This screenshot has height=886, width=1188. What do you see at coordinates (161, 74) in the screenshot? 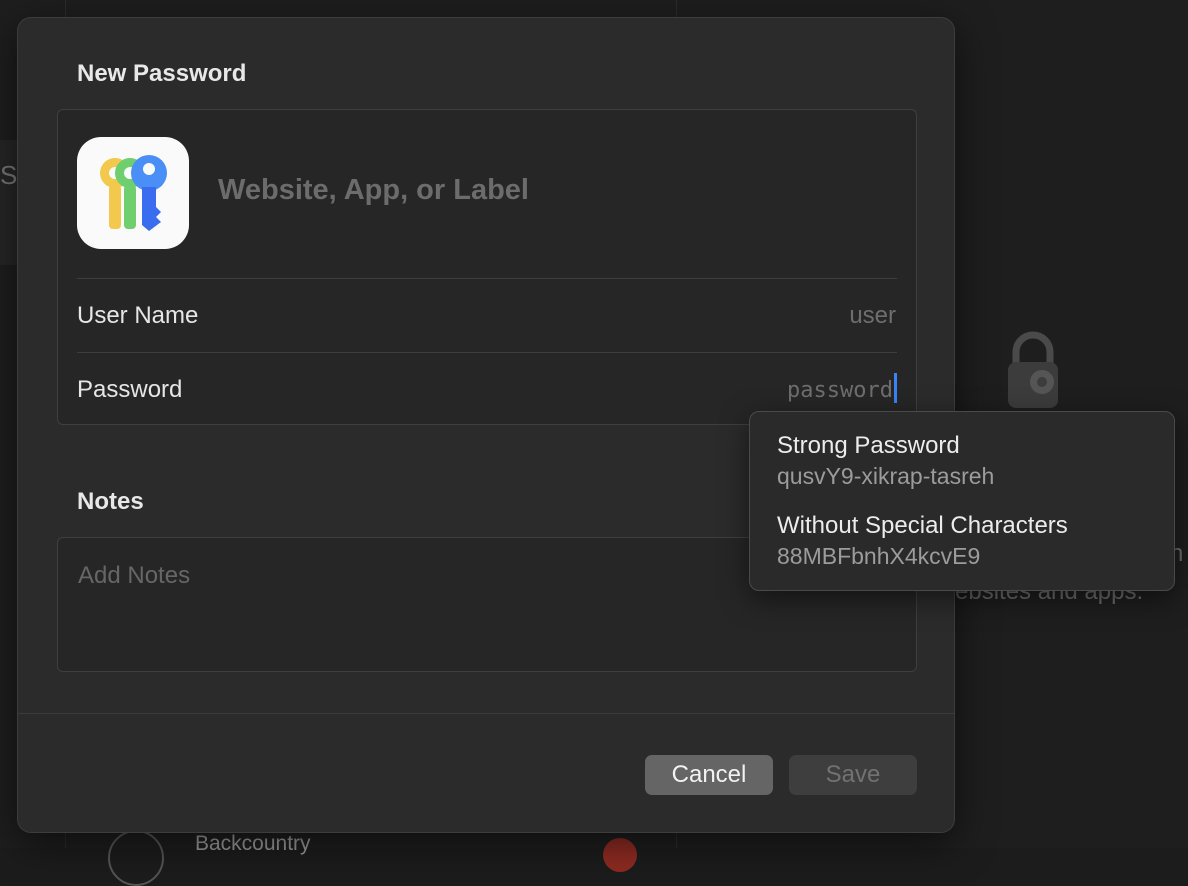
I see `sheet-title: New Password` at bounding box center [161, 74].